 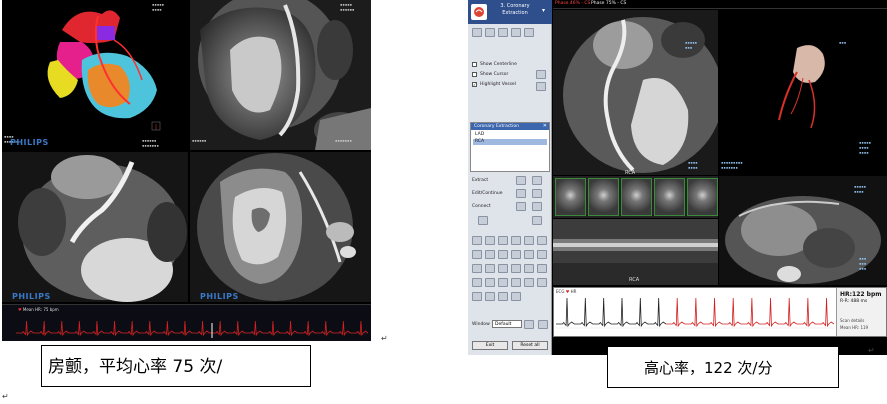 I want to click on paragraph-mark-right: ↵, so click(x=871, y=350).